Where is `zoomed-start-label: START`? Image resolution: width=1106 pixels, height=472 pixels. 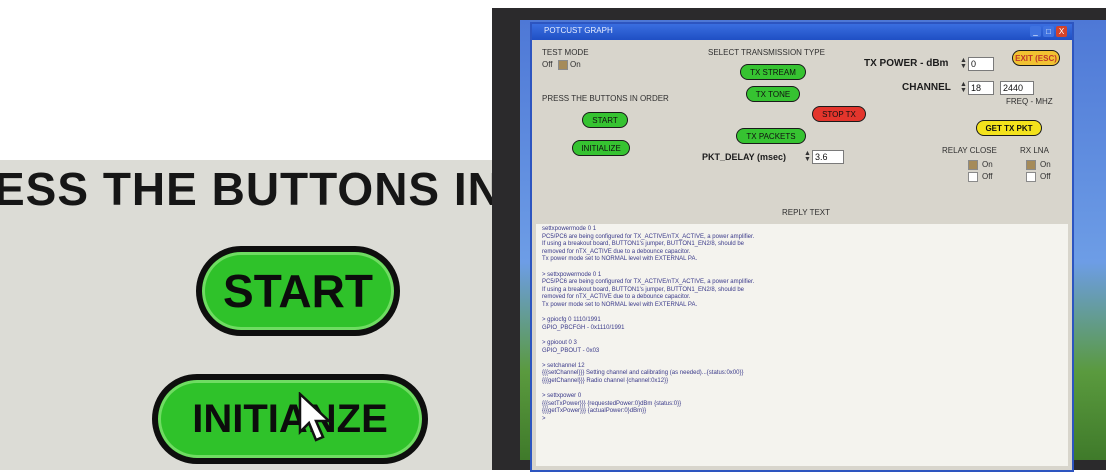
zoomed-start-label: START is located at coordinates (298, 291).